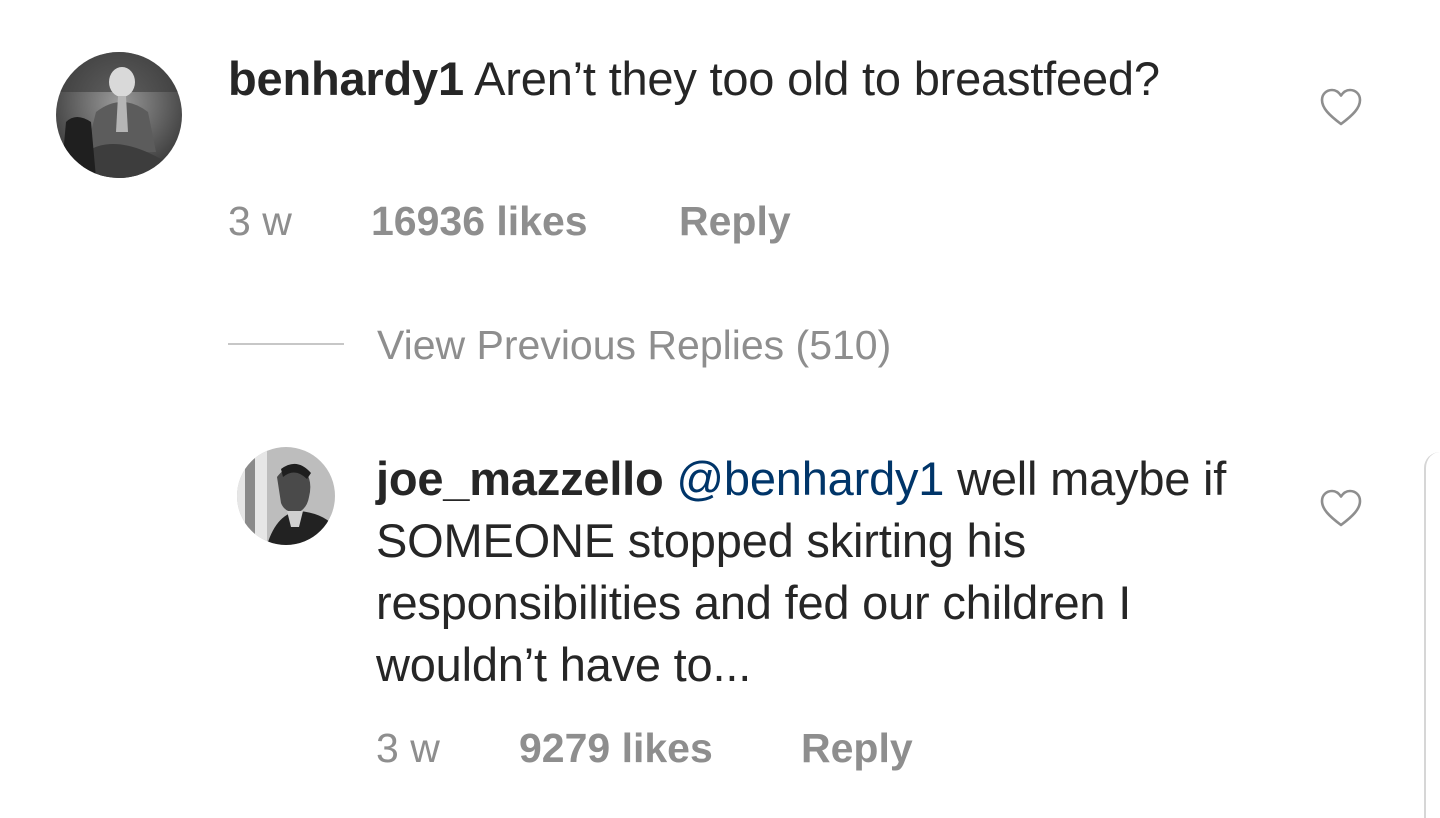 The height and width of the screenshot is (818, 1440). What do you see at coordinates (634, 345) in the screenshot?
I see `view-previous-replies-label: View Previous Replies (510)` at bounding box center [634, 345].